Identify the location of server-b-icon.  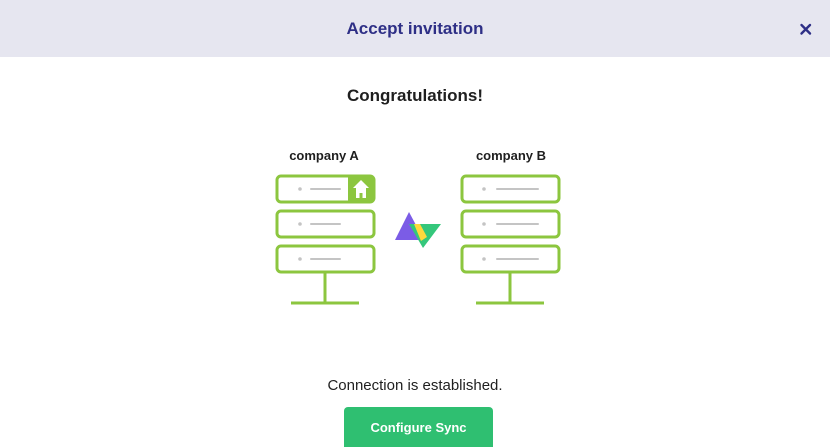
(510, 239).